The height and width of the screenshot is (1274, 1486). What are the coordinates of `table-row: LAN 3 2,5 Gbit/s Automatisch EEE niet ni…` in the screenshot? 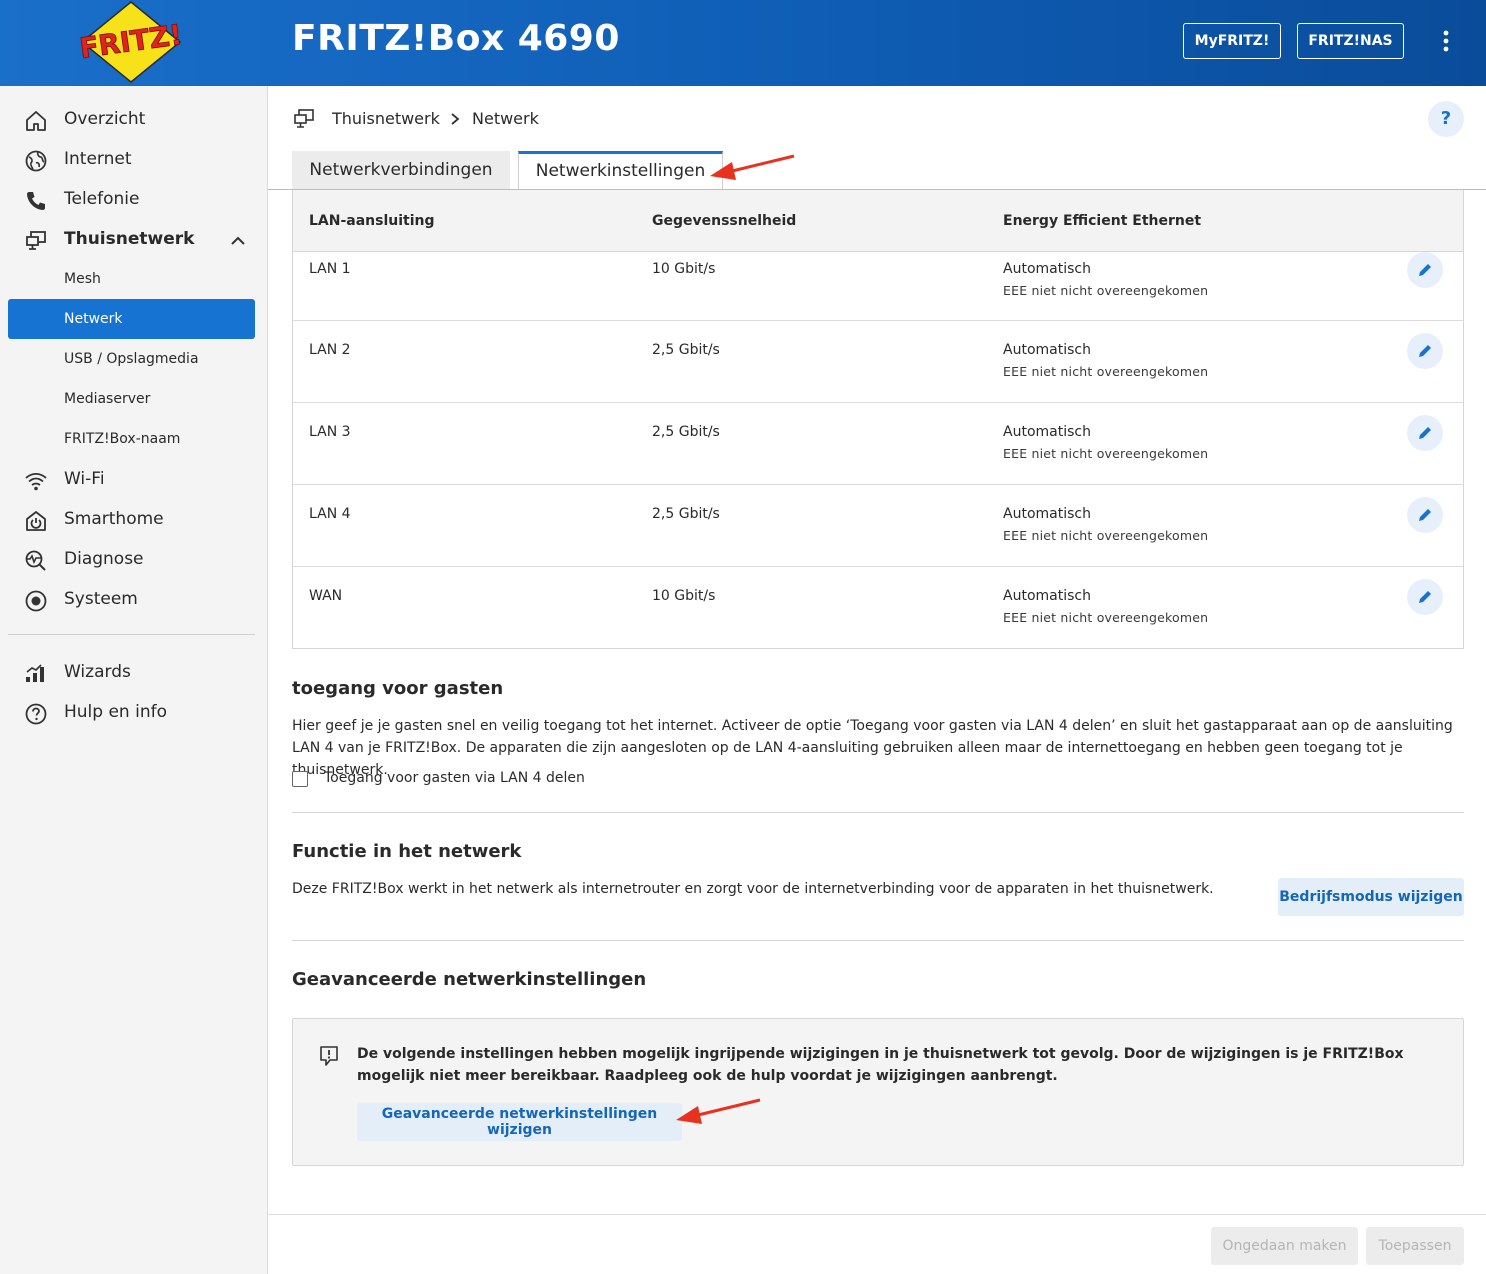 It's located at (878, 444).